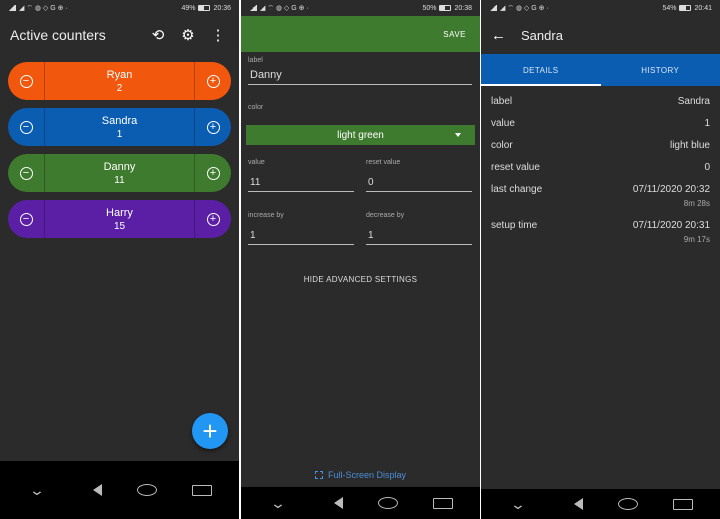 This screenshot has height=519, width=720. What do you see at coordinates (222, 8) in the screenshot?
I see `clock: 20:36` at bounding box center [222, 8].